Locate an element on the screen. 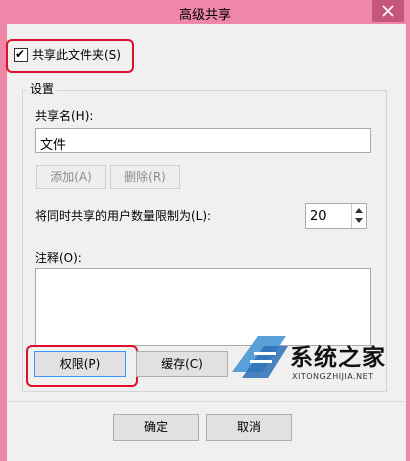 The height and width of the screenshot is (461, 410). share-folder-checkbox-row: ✔ 共享此文件夹(S) is located at coordinates (67, 54).